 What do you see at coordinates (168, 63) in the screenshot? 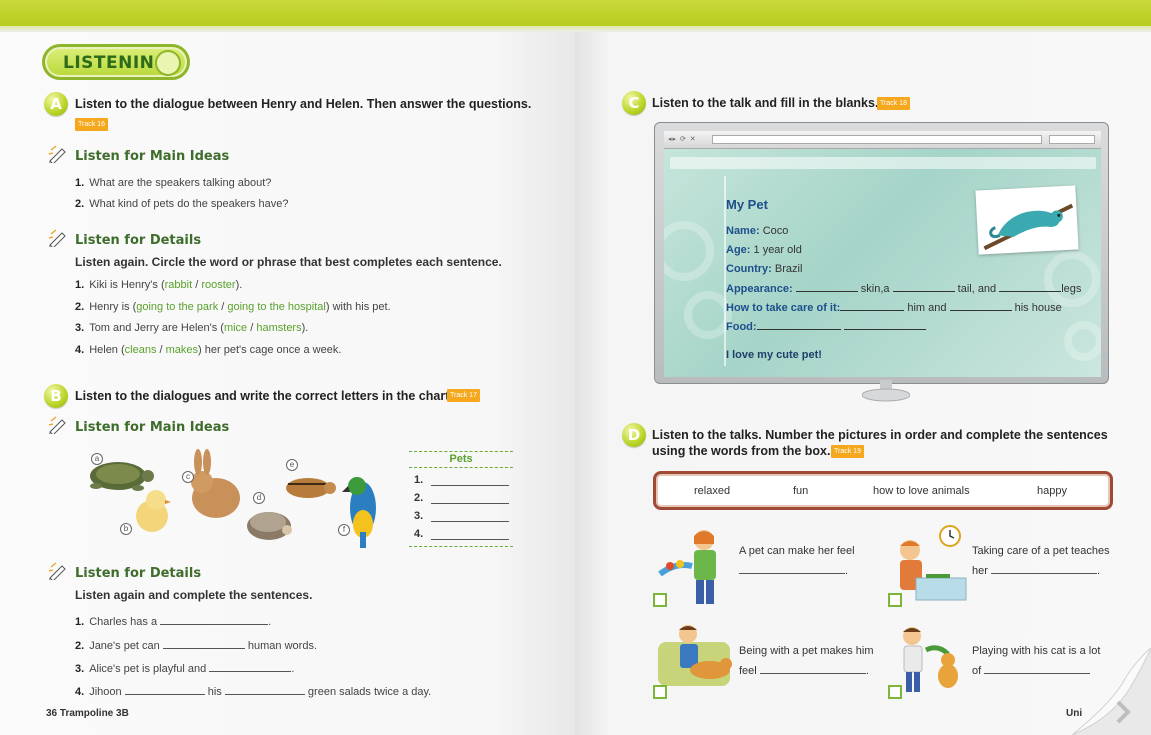
I see `ear-icon` at bounding box center [168, 63].